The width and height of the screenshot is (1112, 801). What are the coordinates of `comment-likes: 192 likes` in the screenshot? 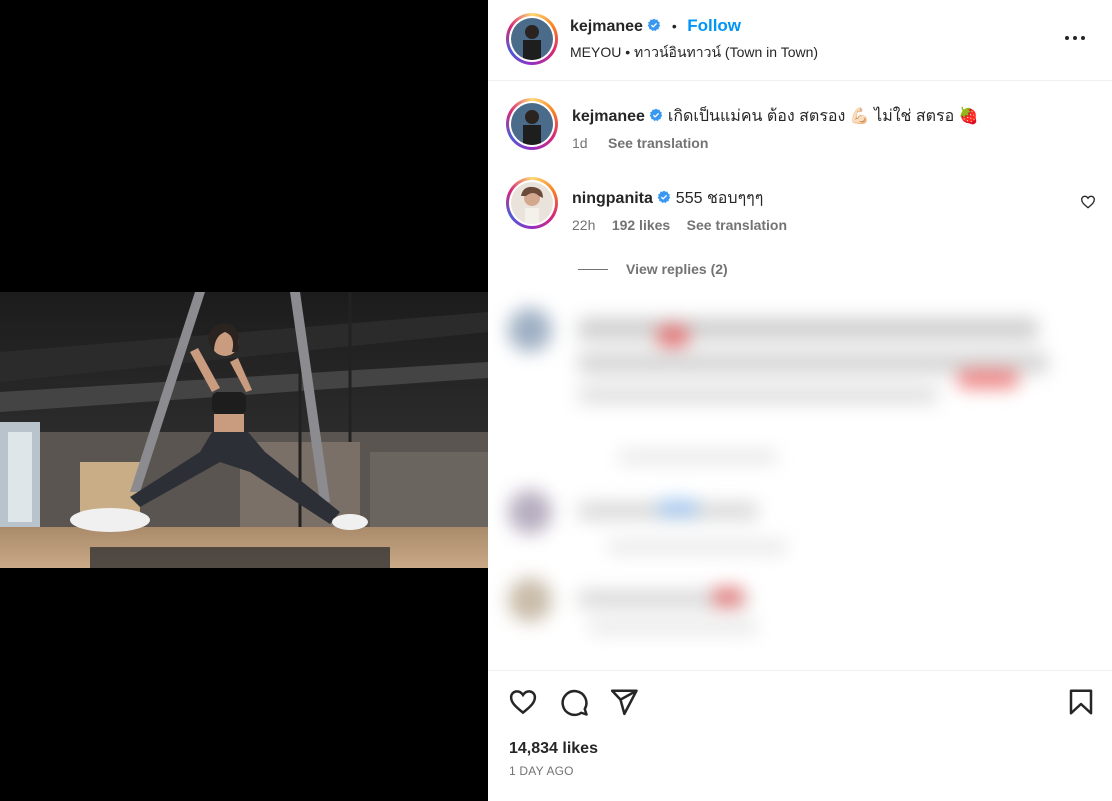 It's located at (641, 225).